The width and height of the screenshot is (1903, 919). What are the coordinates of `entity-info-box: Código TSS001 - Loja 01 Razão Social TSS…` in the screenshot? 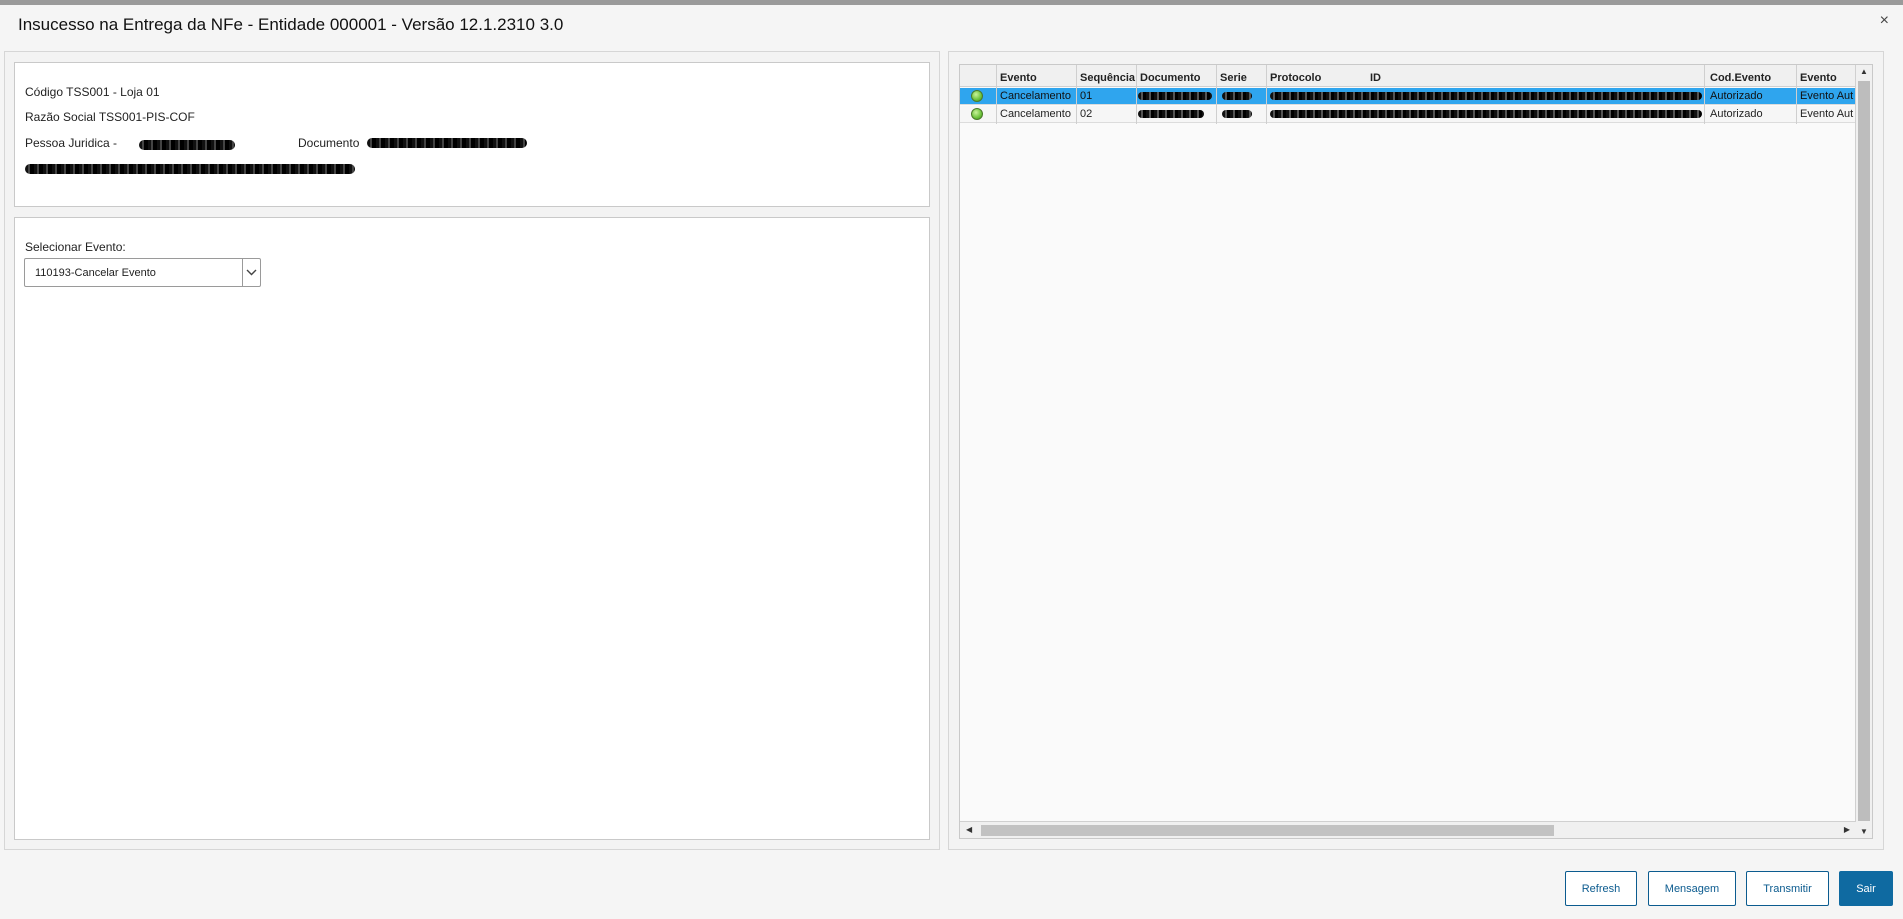 It's located at (472, 134).